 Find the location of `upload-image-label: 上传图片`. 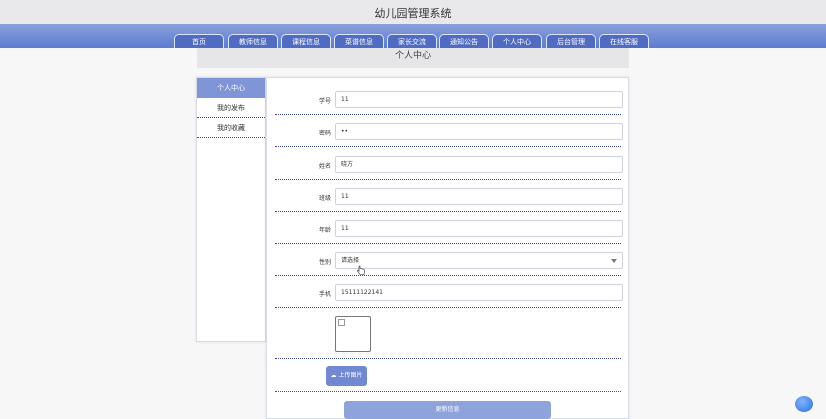

upload-image-label: 上传图片 is located at coordinates (350, 375).